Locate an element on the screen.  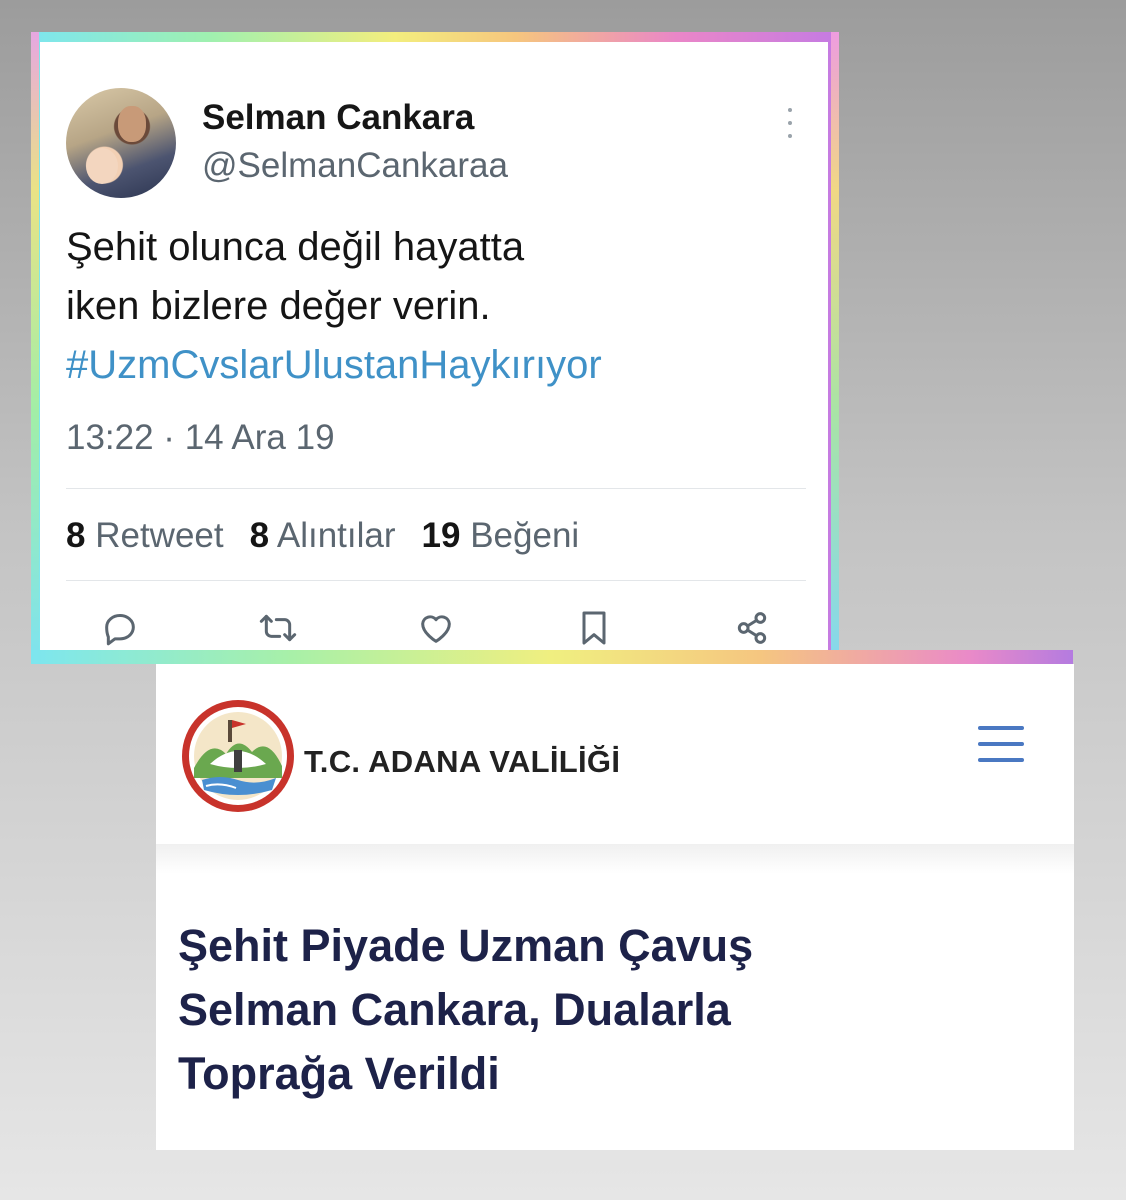
headline-line: Toprağa Verildi is located at coordinates (339, 1073).